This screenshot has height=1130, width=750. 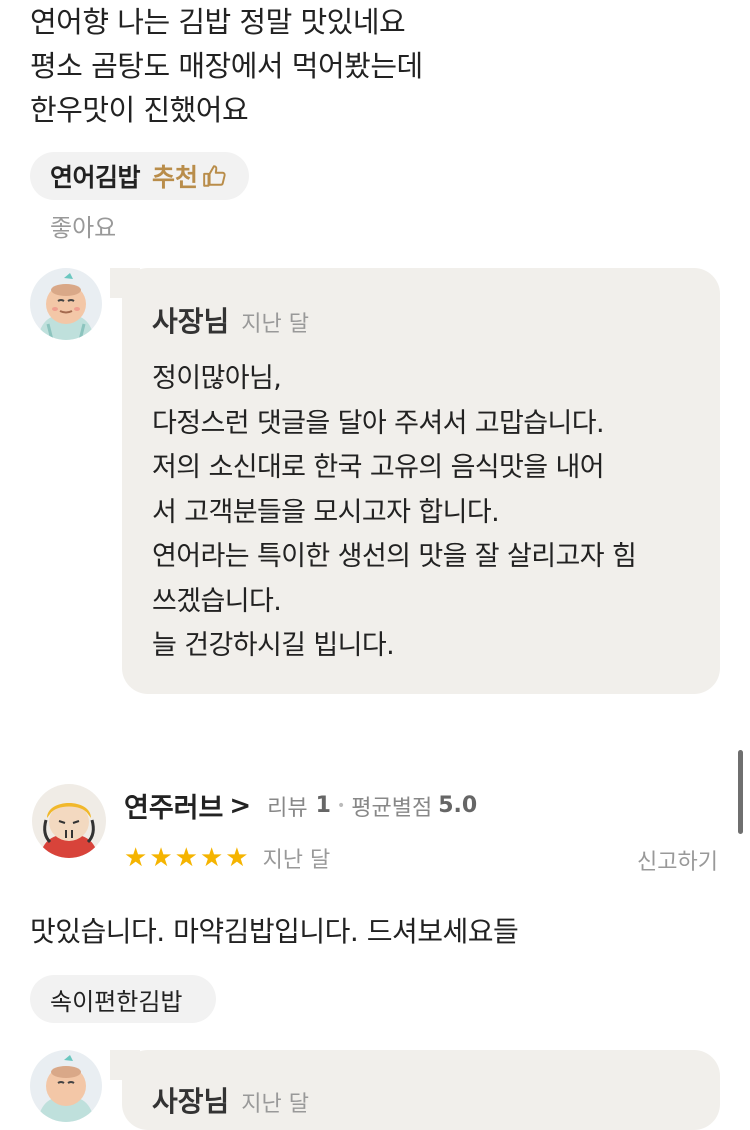 I want to click on report-button: 신고하기, so click(x=677, y=860).